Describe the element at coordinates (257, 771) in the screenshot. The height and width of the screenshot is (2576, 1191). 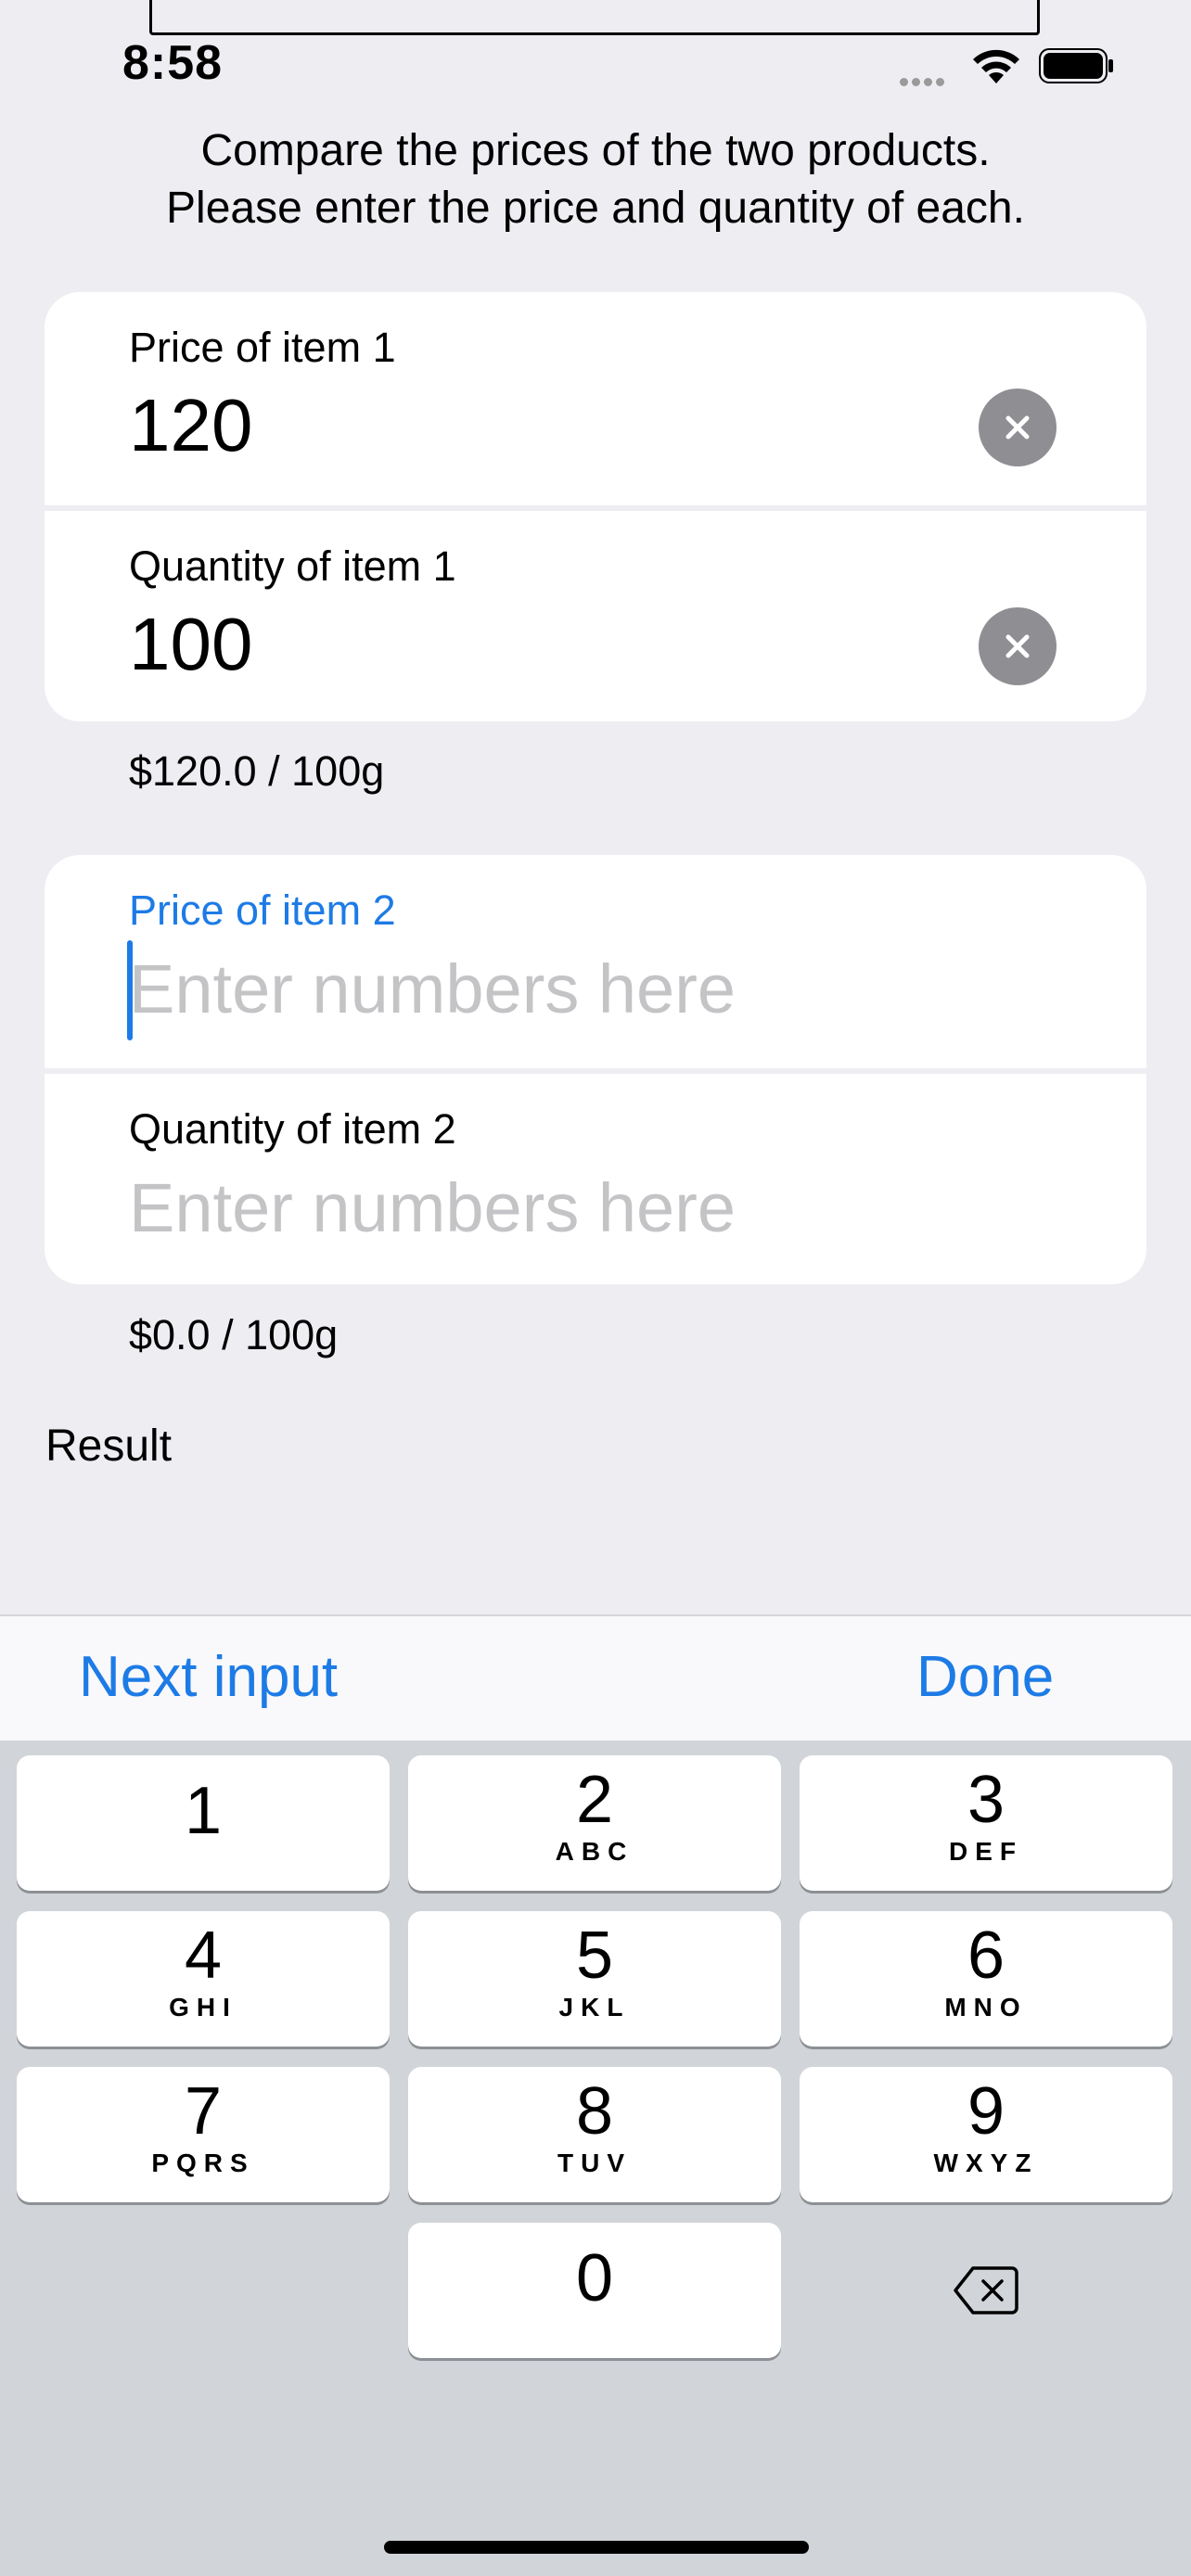
I see `item-1-unit-price: $120.0 / 100g` at that location.